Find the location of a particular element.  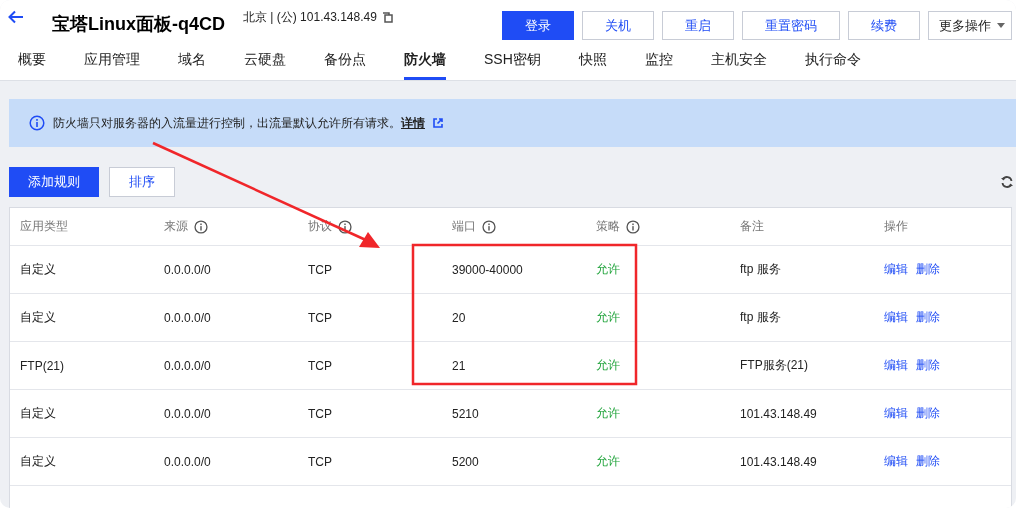

table-cell-text: FTP服务(21) is located at coordinates (774, 365).